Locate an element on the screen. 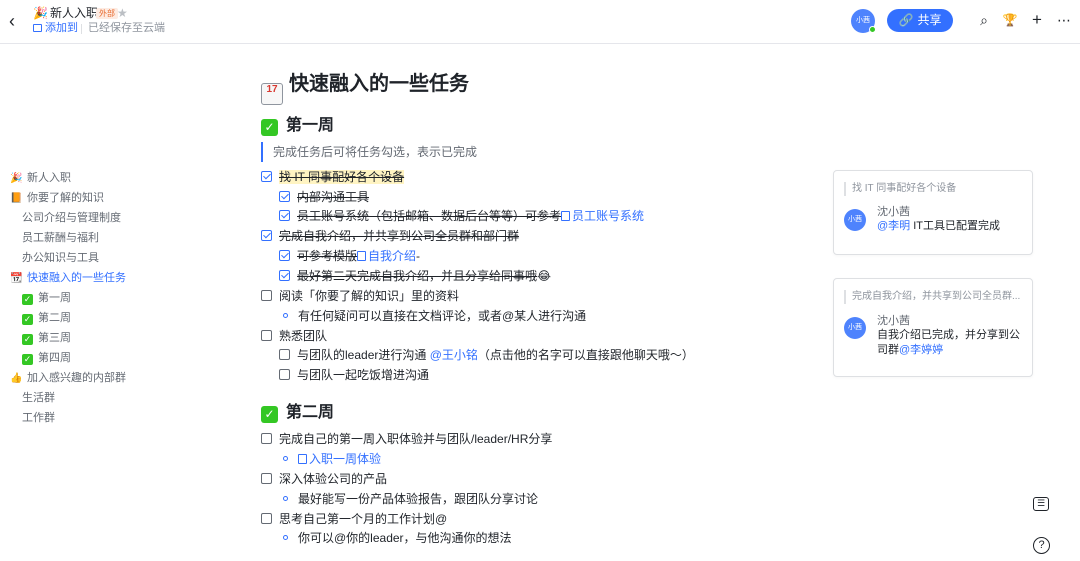 This screenshot has height=561, width=1080. calendar-icon: 📆 is located at coordinates (16, 278).